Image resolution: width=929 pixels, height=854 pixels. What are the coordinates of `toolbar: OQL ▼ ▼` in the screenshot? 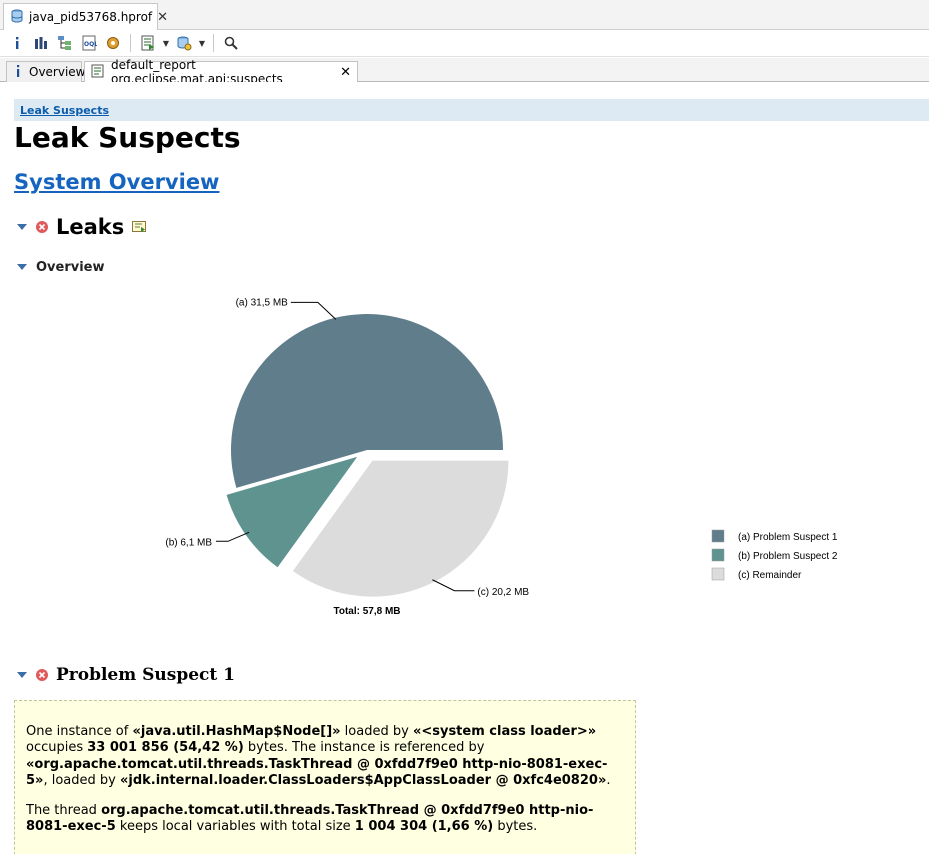 It's located at (464, 43).